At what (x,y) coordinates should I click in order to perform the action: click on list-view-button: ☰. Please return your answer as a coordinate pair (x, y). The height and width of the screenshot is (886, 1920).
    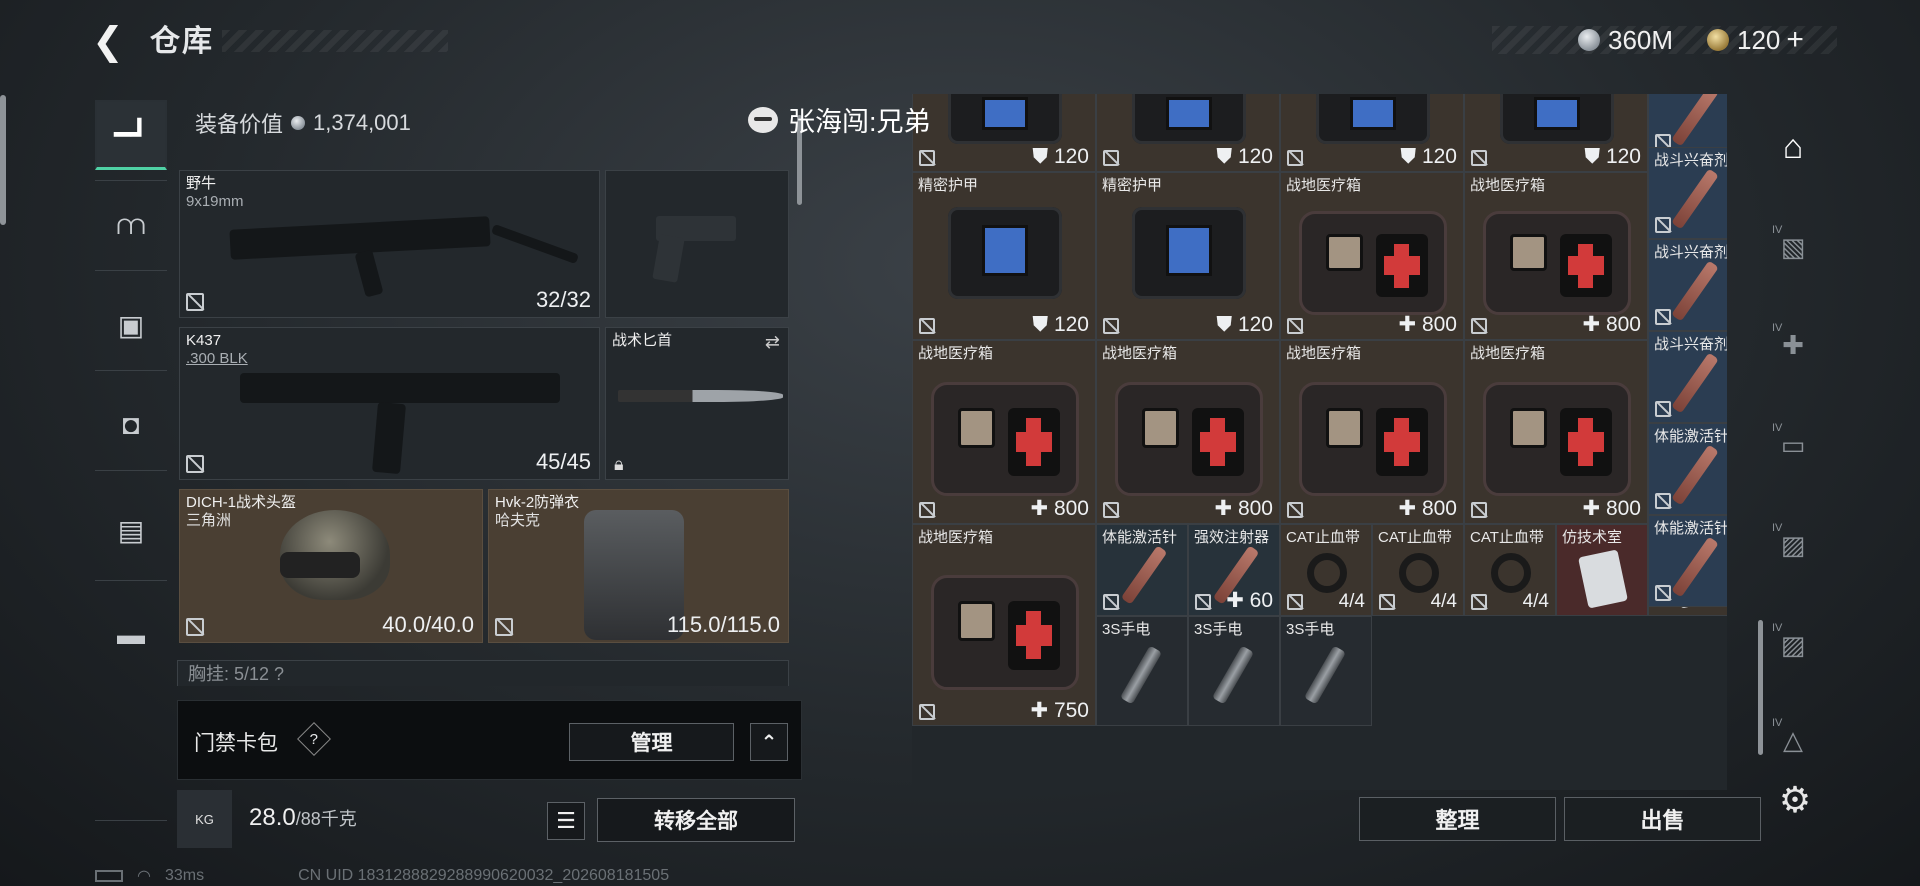
    Looking at the image, I should click on (566, 821).